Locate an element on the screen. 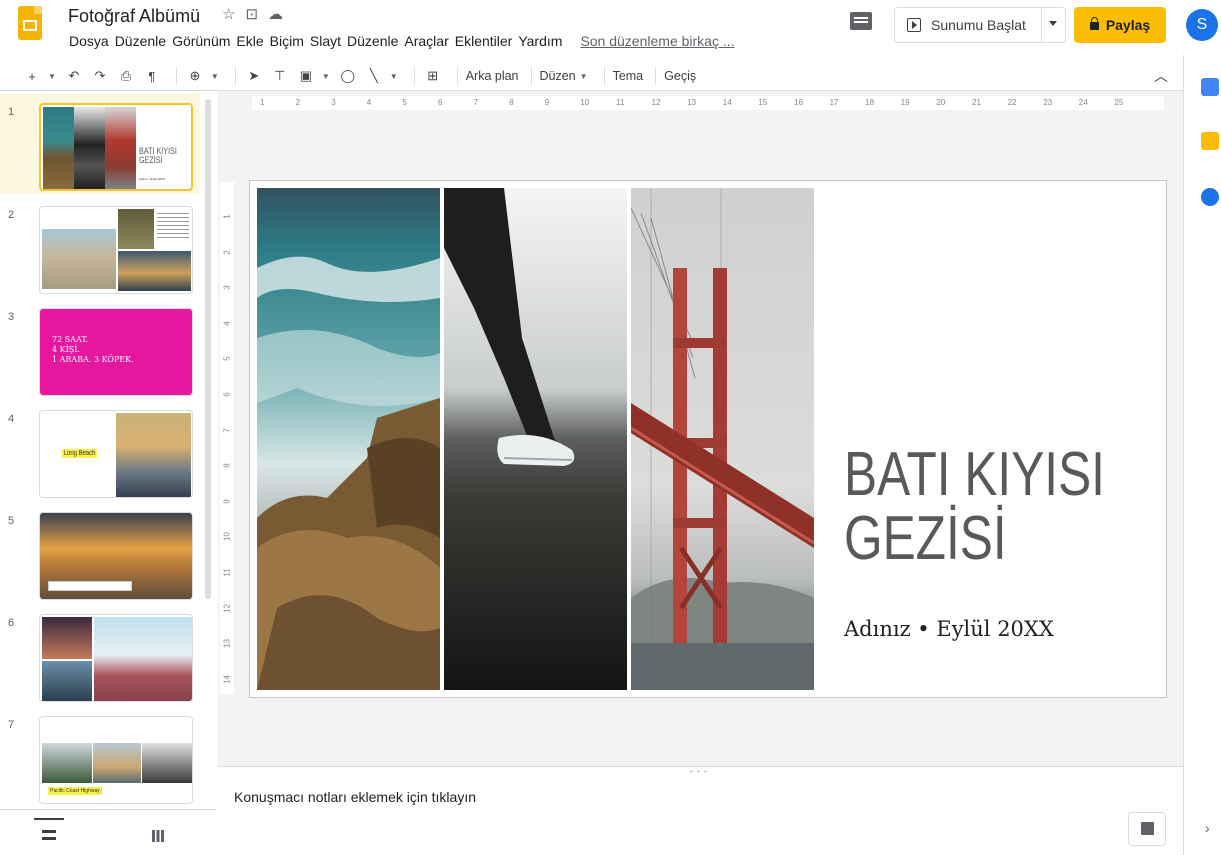 The width and height of the screenshot is (1221, 855). comment-add-icon: ⊞ is located at coordinates (433, 76).